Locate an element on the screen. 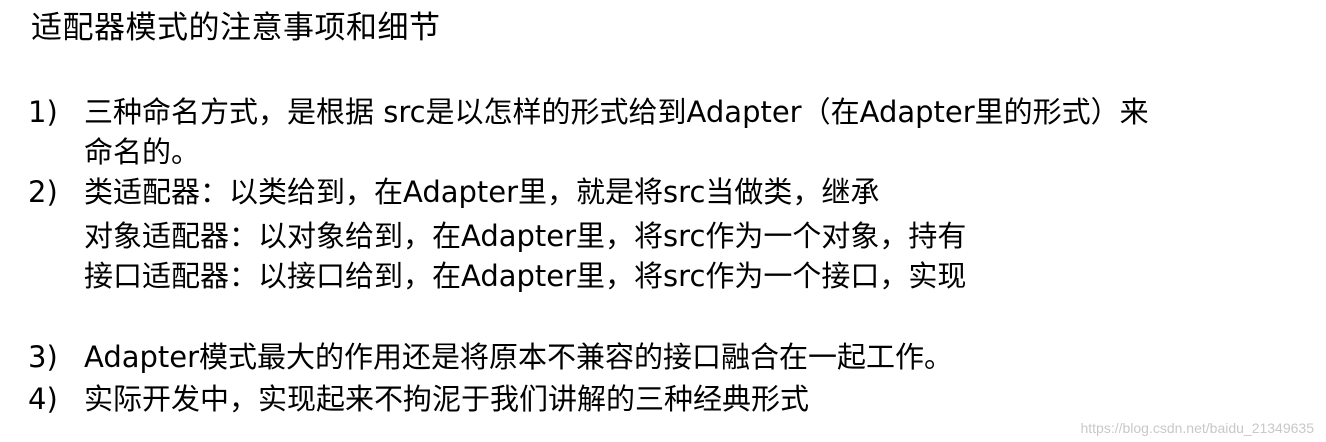  page-title: 适配器模式的注意事项和细节 is located at coordinates (236, 28).